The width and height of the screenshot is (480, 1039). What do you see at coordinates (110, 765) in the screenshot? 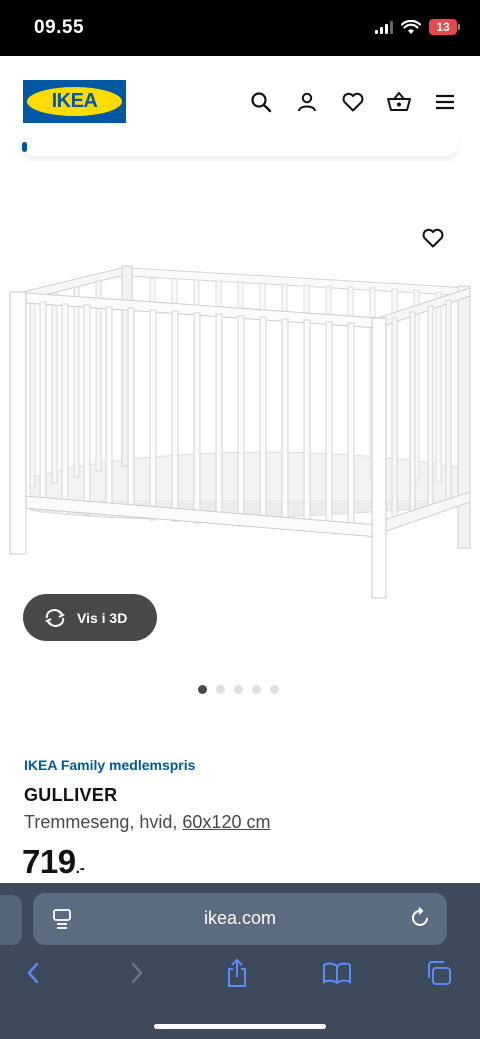
I see `family-price-label: IKEA Family medlemspris` at bounding box center [110, 765].